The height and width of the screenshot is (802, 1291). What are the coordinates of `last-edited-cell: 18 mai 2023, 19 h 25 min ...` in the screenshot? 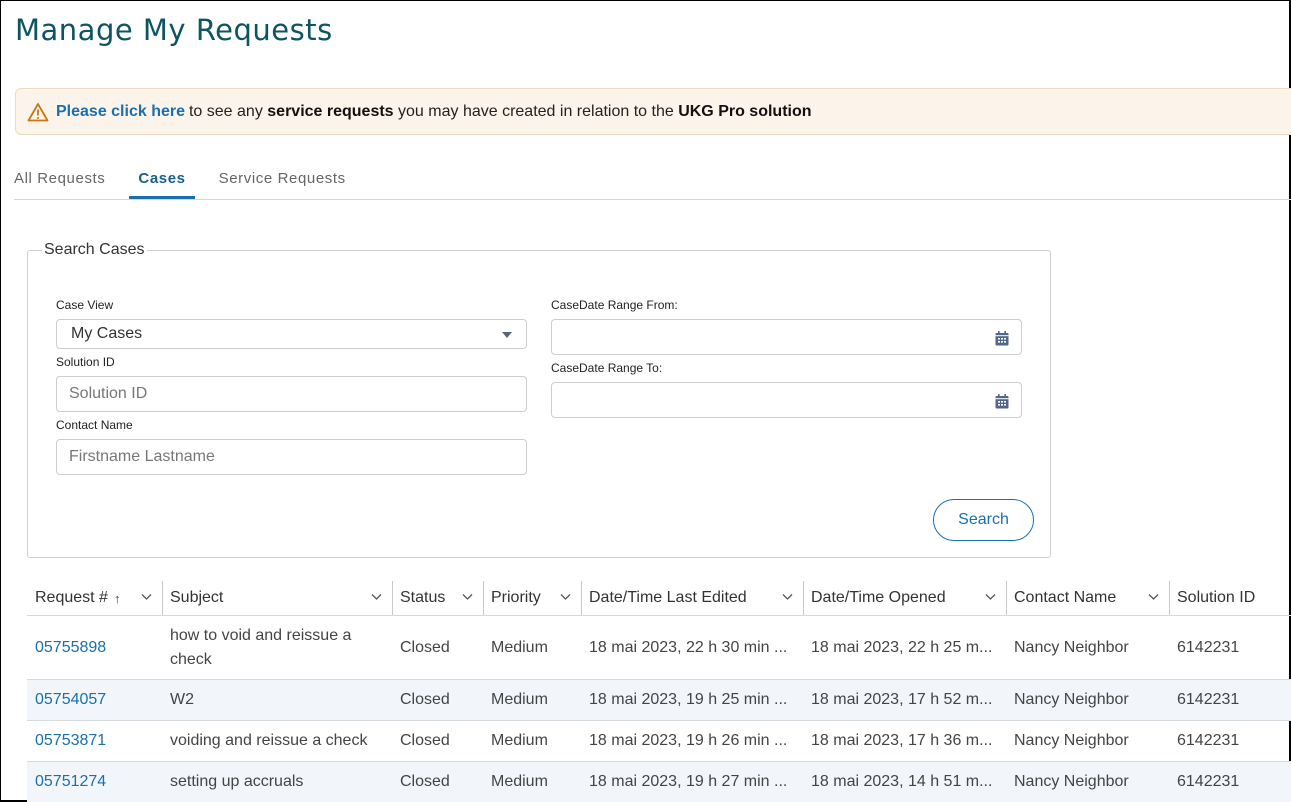 It's located at (688, 699).